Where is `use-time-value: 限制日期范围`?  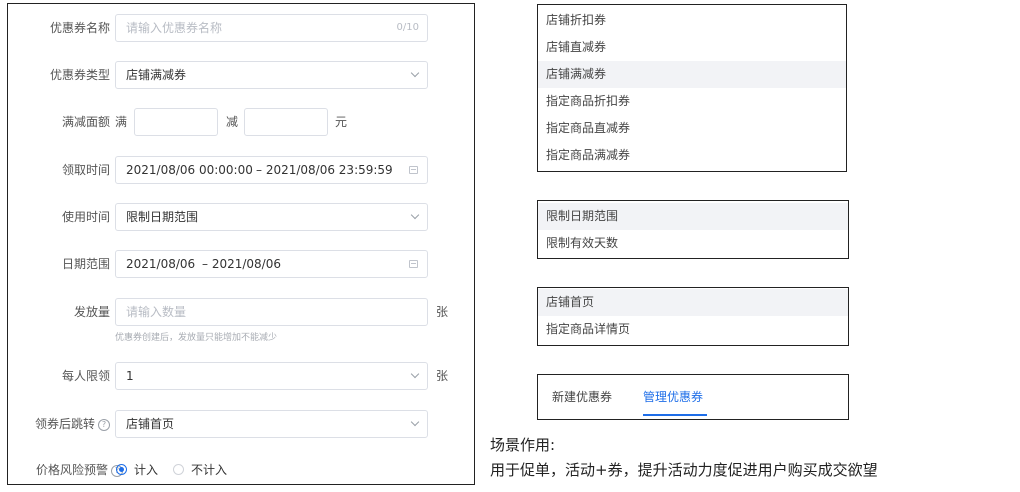 use-time-value: 限制日期范围 is located at coordinates (162, 217).